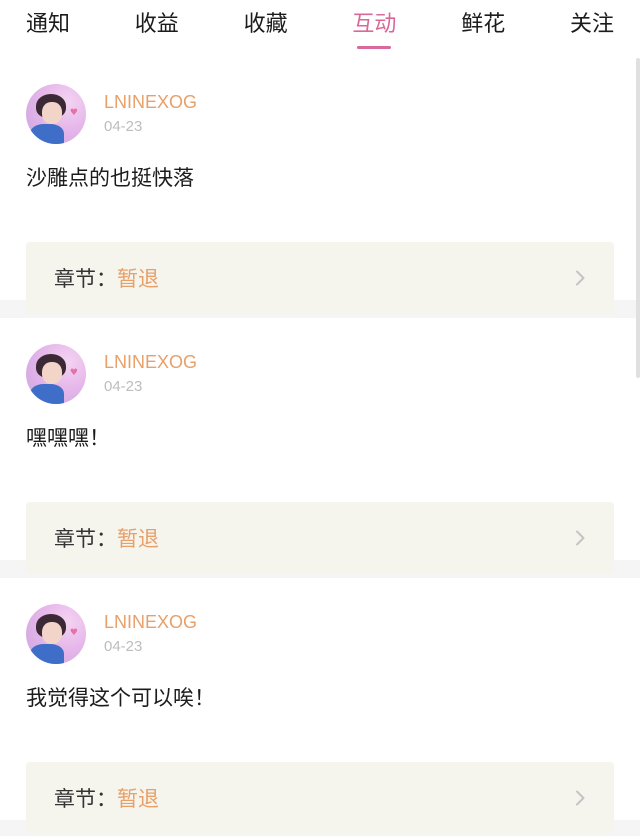 This screenshot has width=640, height=836. What do you see at coordinates (374, 24) in the screenshot?
I see `tab-label: 互动` at bounding box center [374, 24].